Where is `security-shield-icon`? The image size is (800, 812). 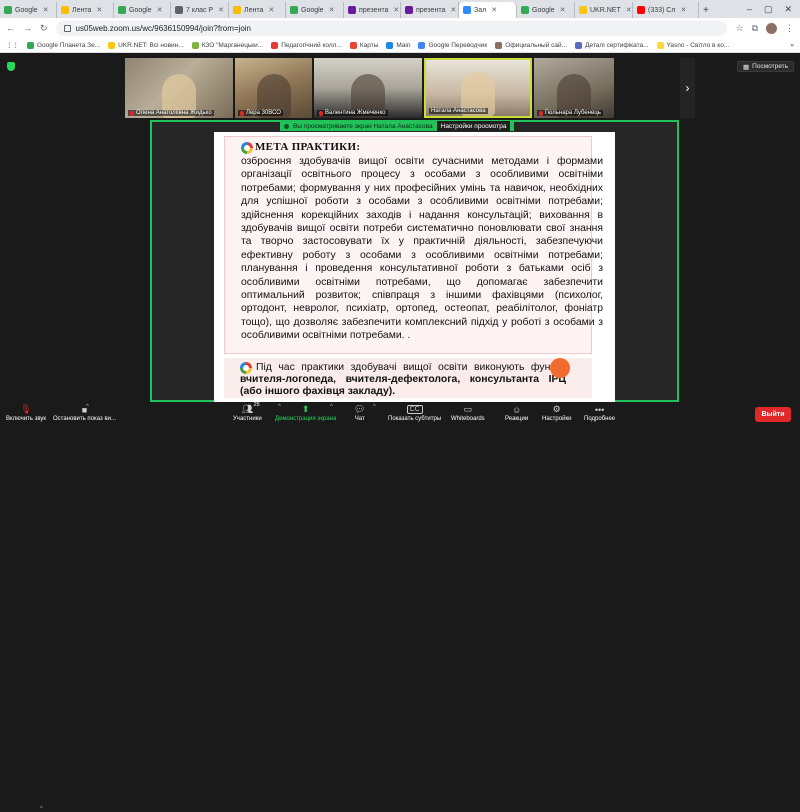 security-shield-icon is located at coordinates (11, 66).